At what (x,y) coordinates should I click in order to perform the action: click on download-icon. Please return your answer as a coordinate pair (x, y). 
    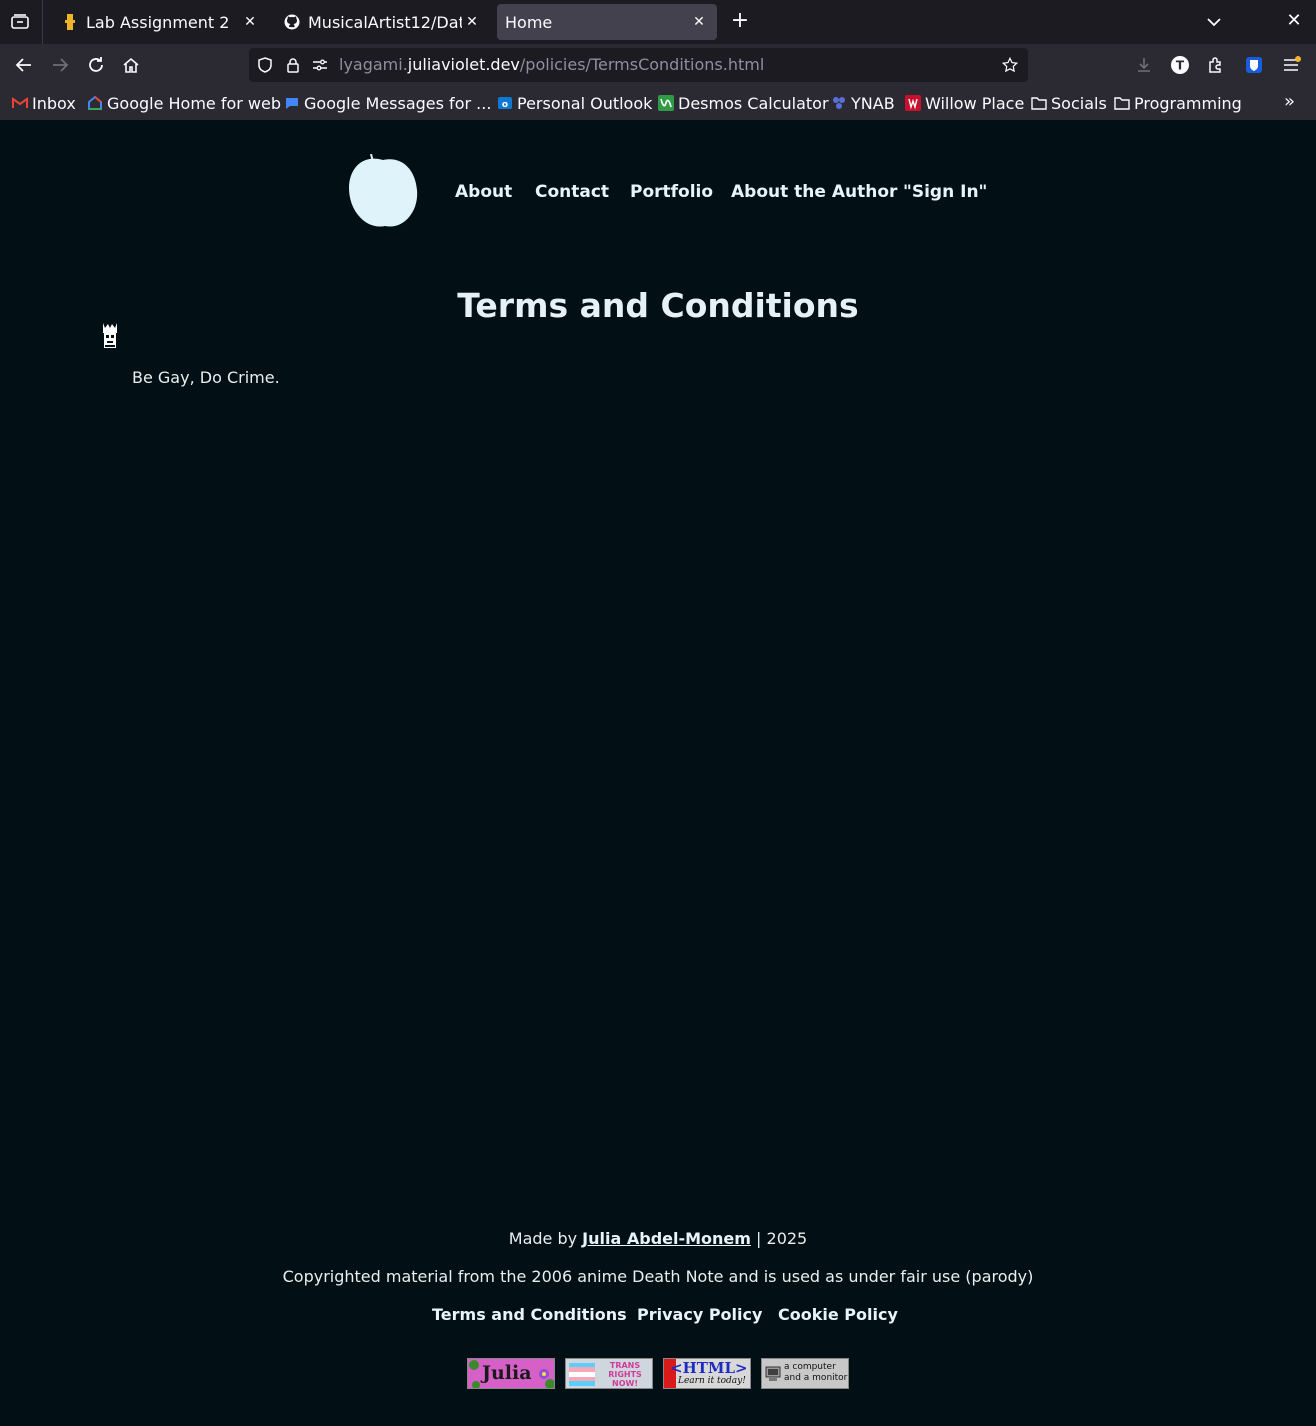
    Looking at the image, I should click on (1144, 65).